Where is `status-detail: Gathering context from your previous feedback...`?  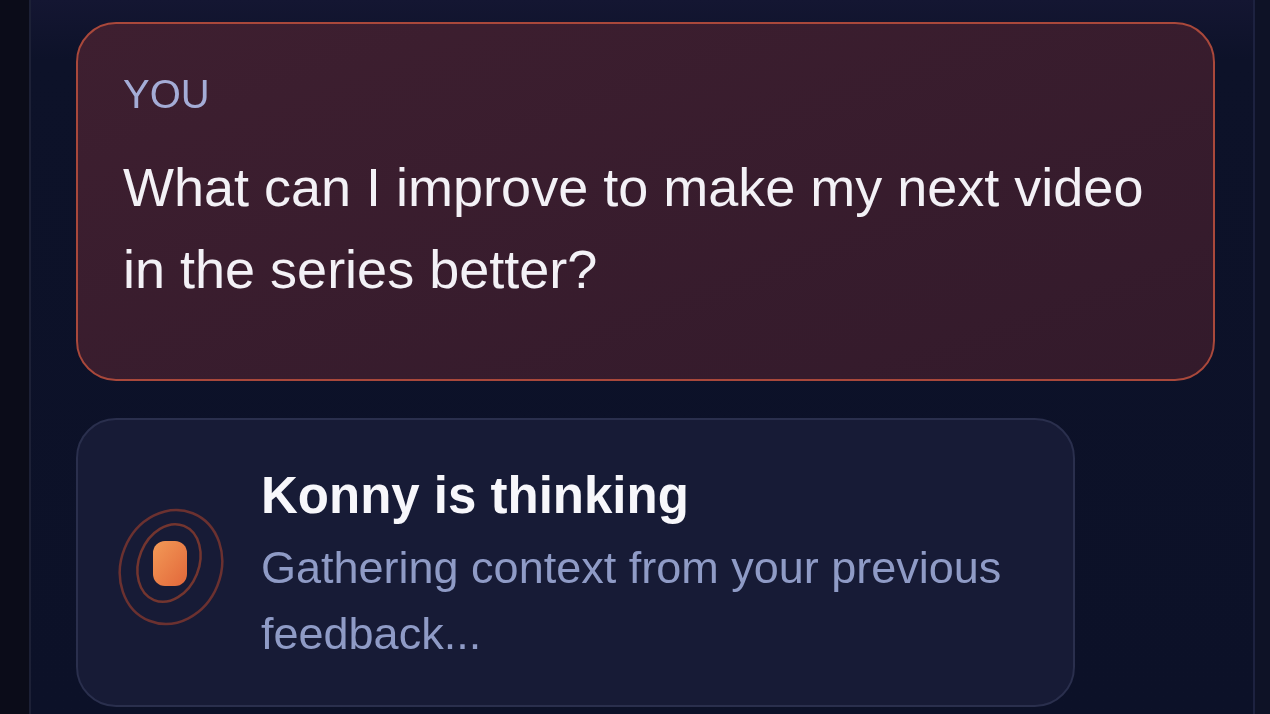 status-detail: Gathering context from your previous feedback... is located at coordinates (632, 601).